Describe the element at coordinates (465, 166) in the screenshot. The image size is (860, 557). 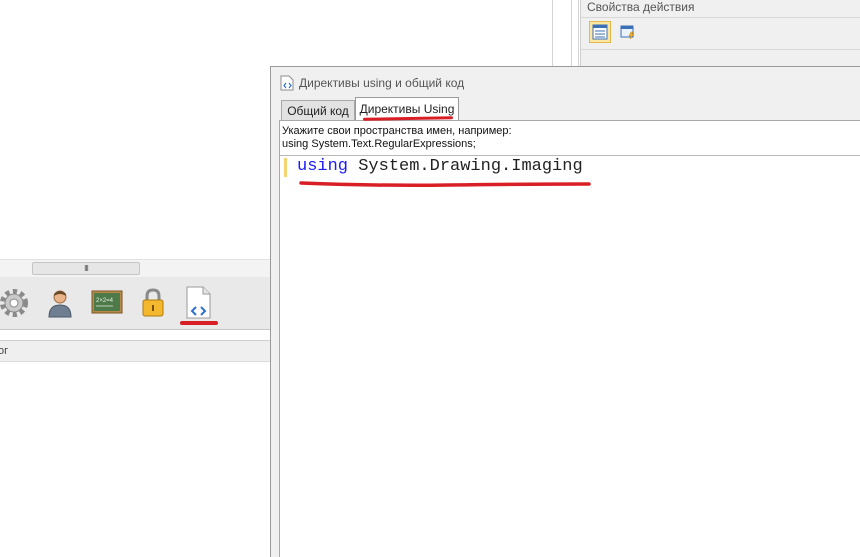
I see `code-namespace: System.Drawing.Imaging` at that location.